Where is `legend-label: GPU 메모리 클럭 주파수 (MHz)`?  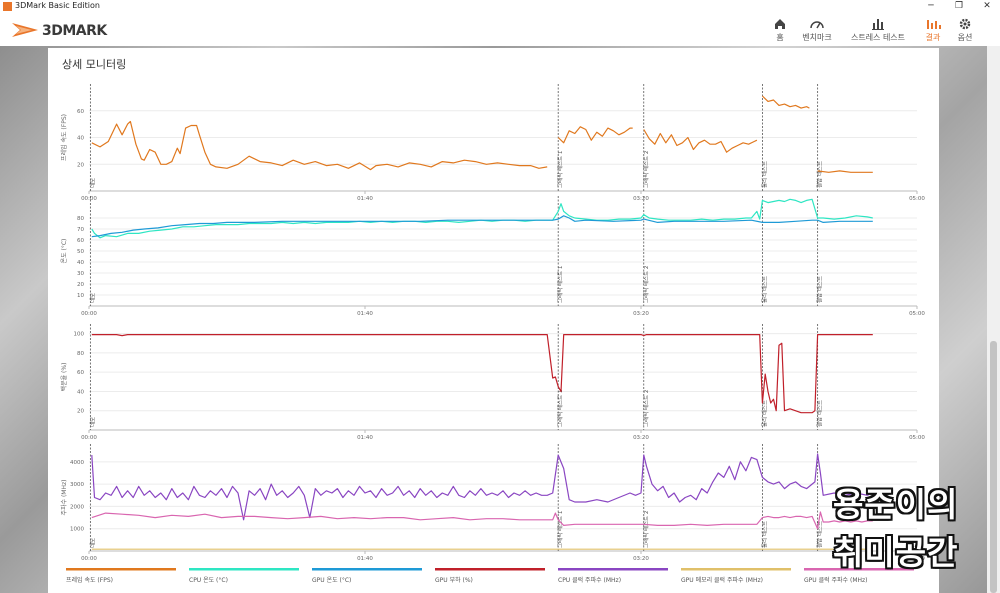 legend-label: GPU 메모리 클럭 주파수 (MHz) is located at coordinates (722, 580).